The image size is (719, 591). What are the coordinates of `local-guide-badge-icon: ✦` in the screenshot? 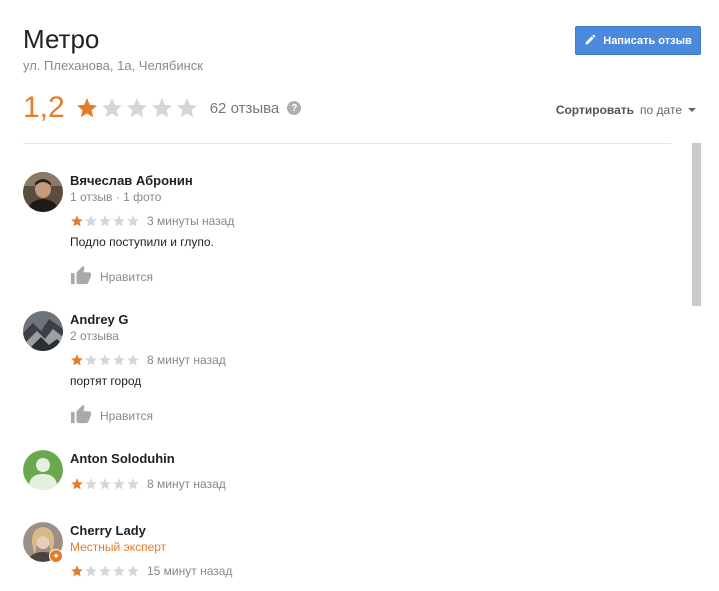 It's located at (56, 556).